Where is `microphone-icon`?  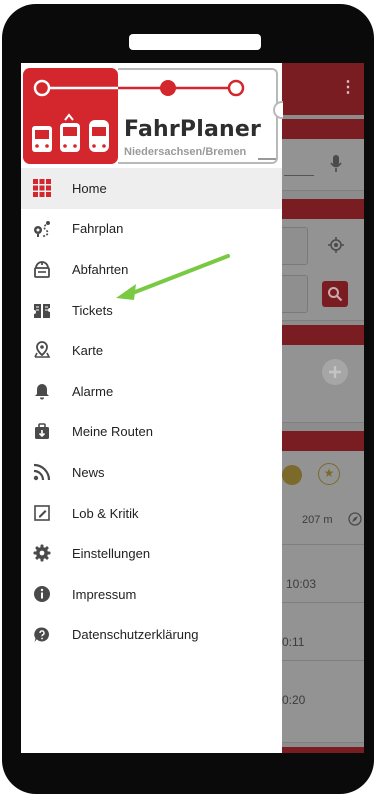 microphone-icon is located at coordinates (336, 164).